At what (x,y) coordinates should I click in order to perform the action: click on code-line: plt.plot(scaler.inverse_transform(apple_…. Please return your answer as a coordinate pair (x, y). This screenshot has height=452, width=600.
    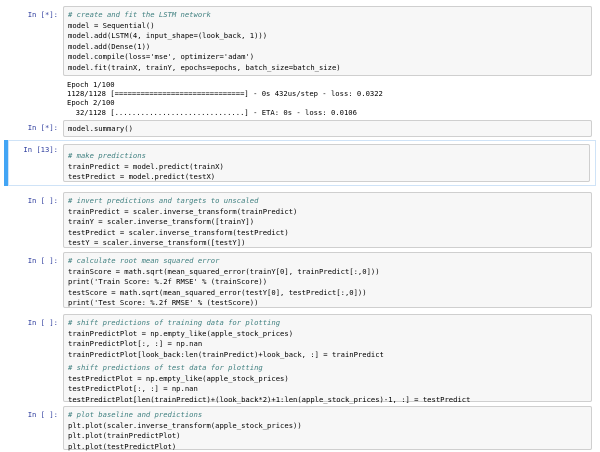
    Looking at the image, I should click on (327, 426).